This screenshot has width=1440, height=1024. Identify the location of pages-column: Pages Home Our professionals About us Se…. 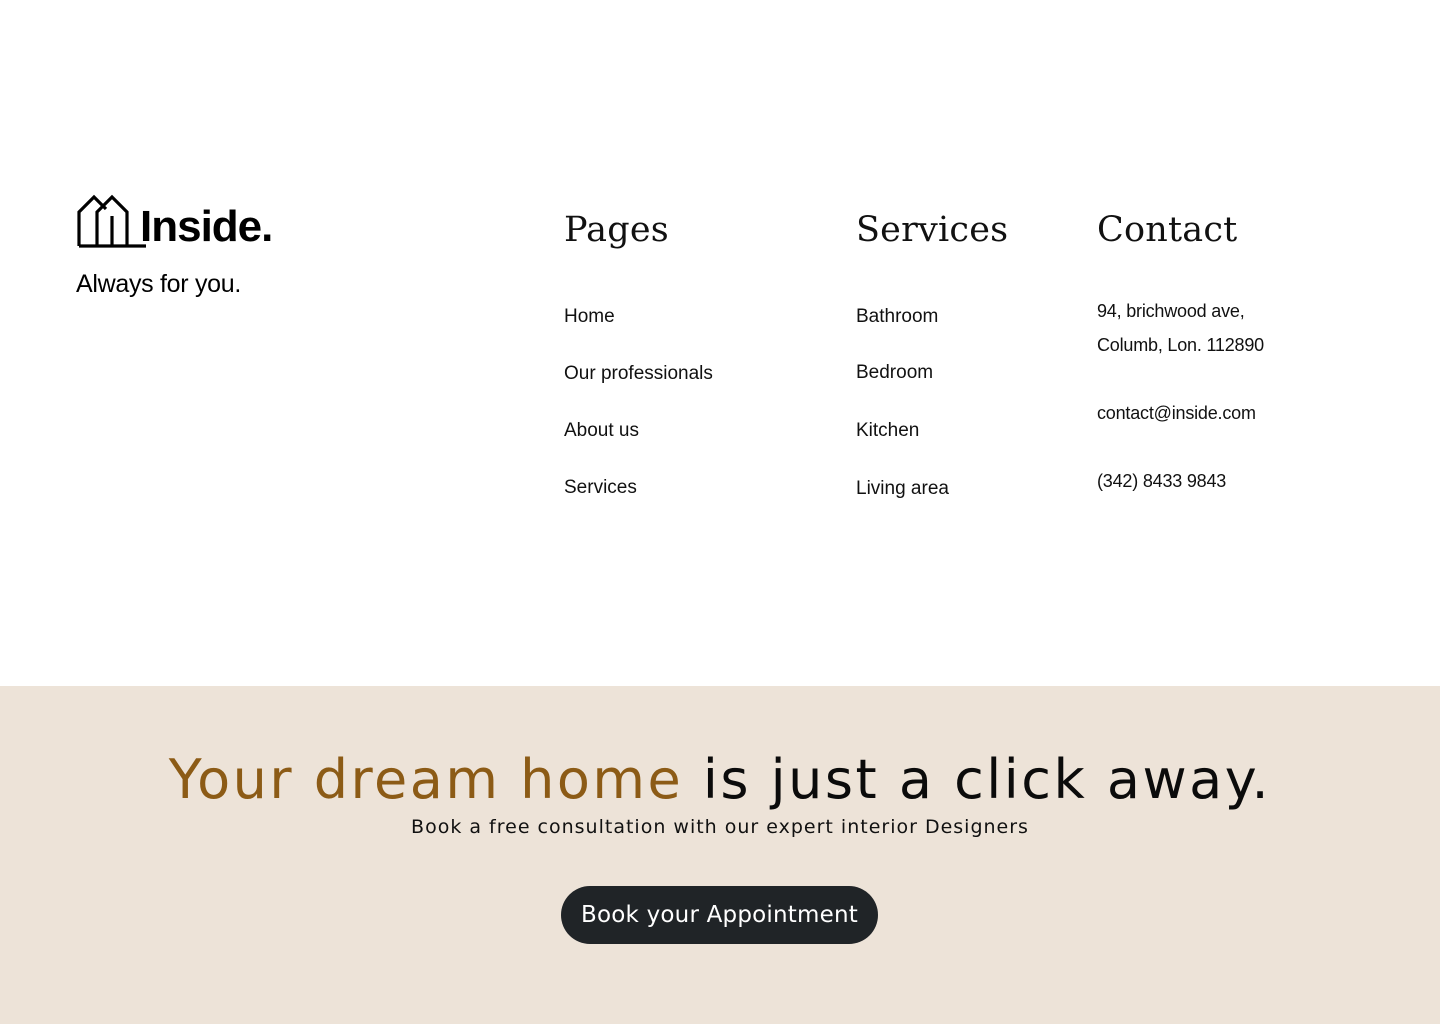
(638, 354).